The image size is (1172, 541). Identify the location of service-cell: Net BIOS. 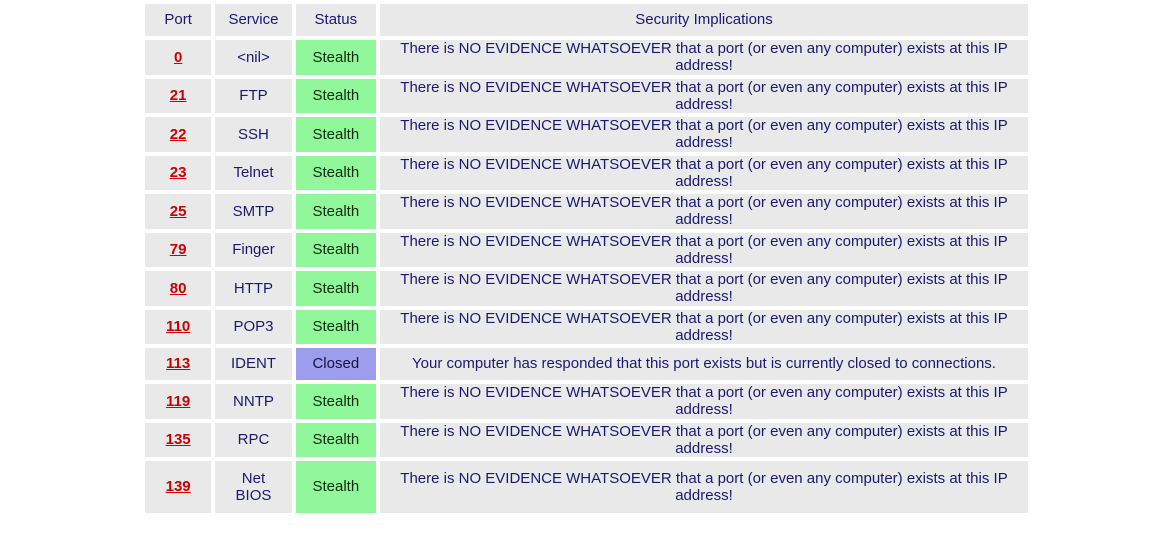
(253, 487).